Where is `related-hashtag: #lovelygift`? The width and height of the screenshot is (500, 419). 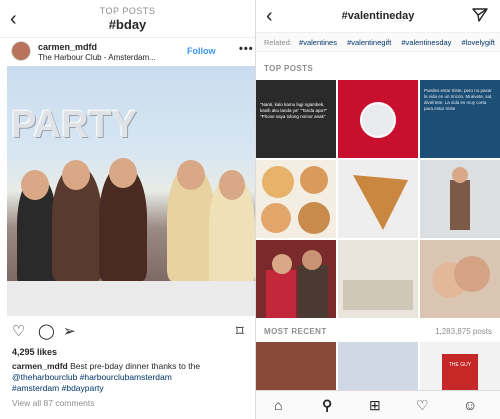 related-hashtag: #lovelygift is located at coordinates (478, 42).